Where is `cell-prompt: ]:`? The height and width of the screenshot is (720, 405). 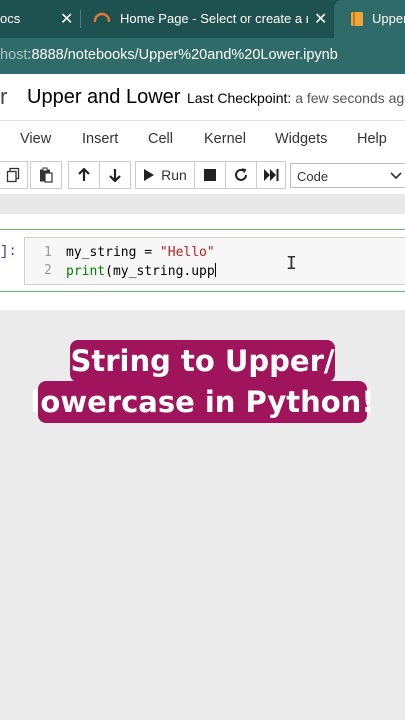
cell-prompt: ]: is located at coordinates (8, 252).